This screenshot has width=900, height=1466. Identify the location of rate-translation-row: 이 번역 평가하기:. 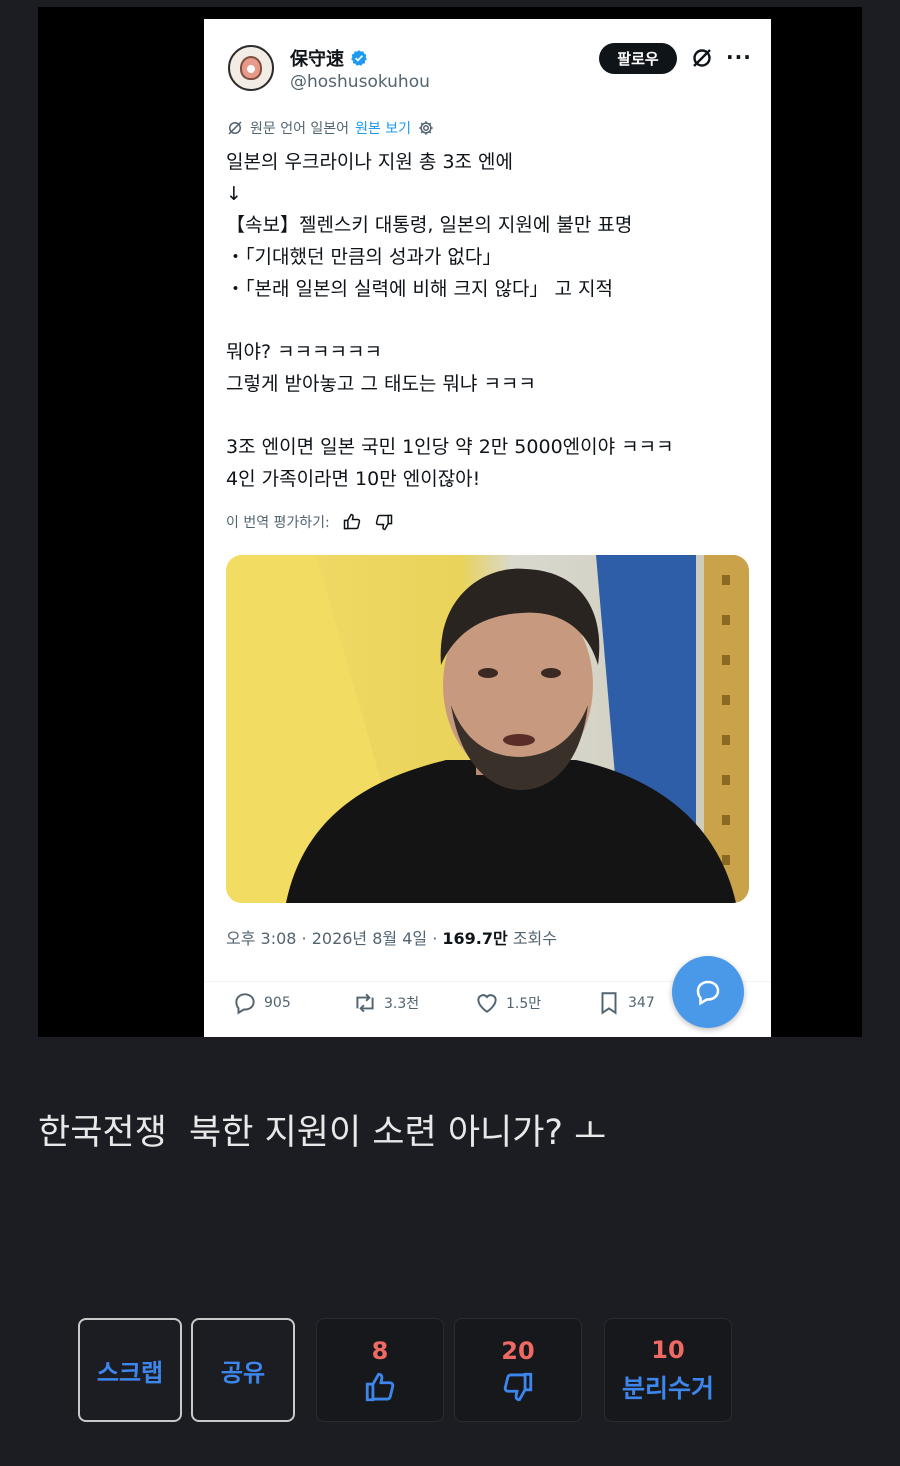
(310, 522).